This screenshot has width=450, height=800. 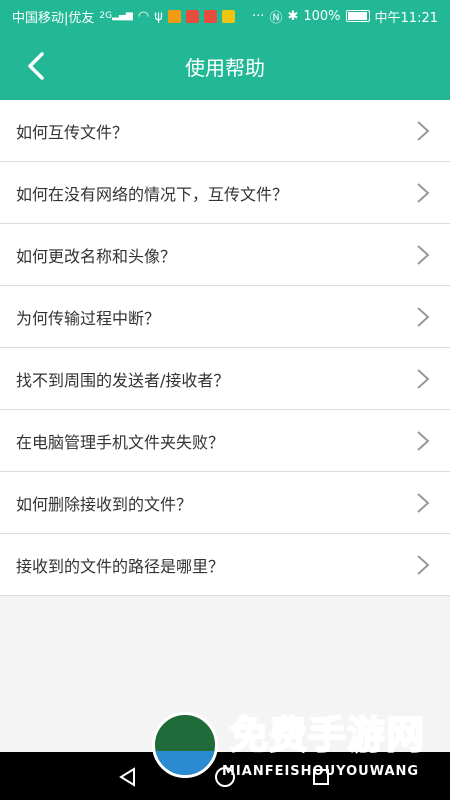 I want to click on signal-icon: 2G▂▄▆, so click(x=116, y=16).